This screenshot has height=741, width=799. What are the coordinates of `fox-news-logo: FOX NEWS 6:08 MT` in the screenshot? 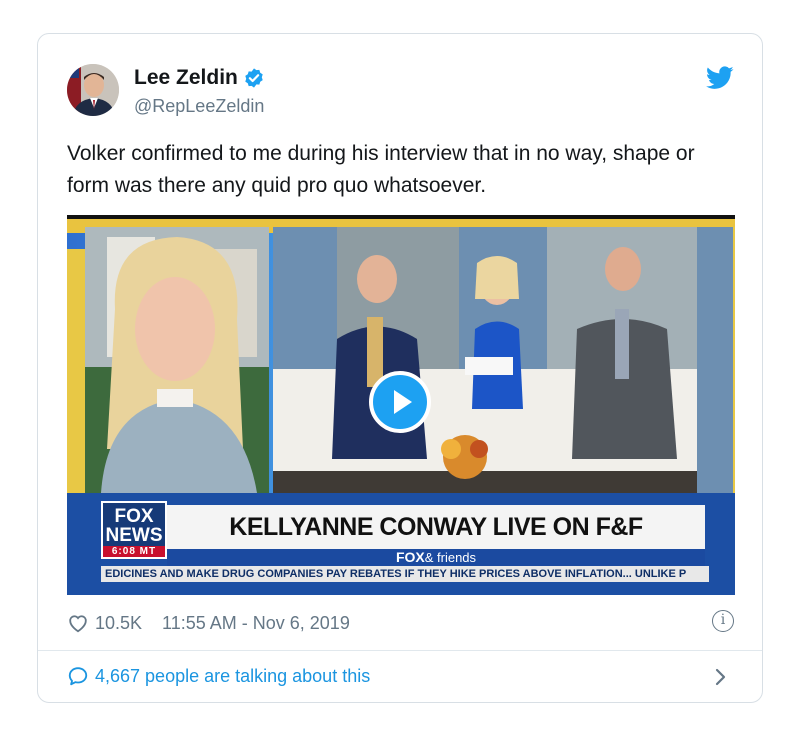 It's located at (134, 530).